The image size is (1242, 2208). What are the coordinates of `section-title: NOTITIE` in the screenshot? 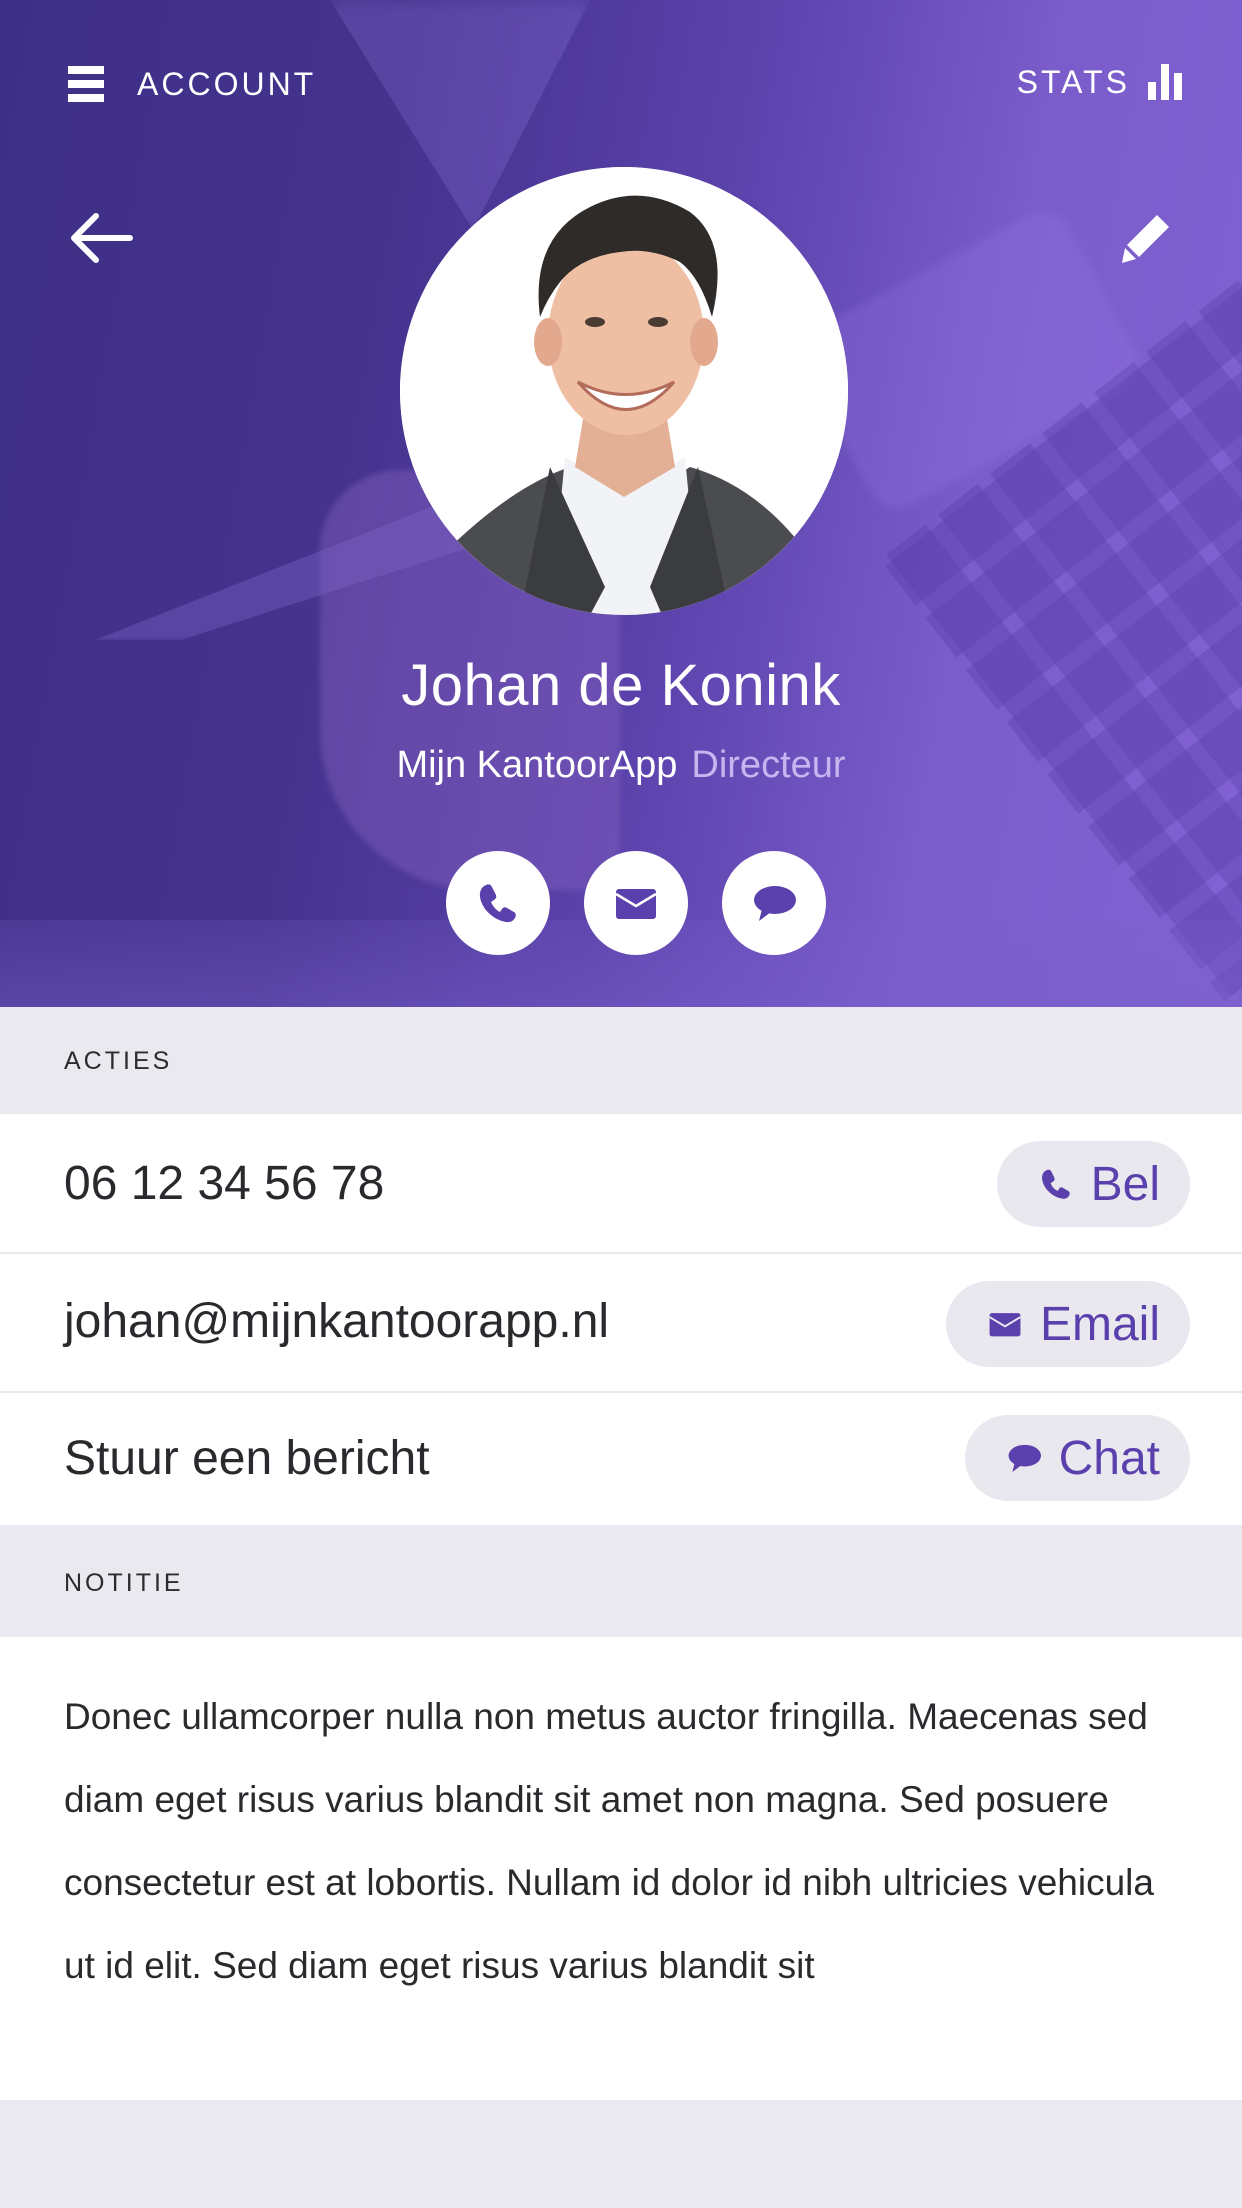 It's located at (124, 1583).